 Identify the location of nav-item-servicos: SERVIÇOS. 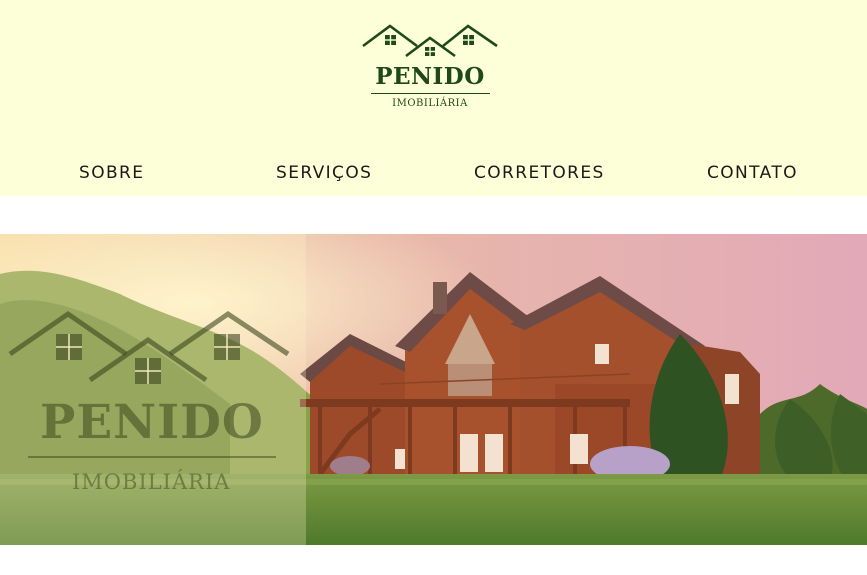
(324, 173).